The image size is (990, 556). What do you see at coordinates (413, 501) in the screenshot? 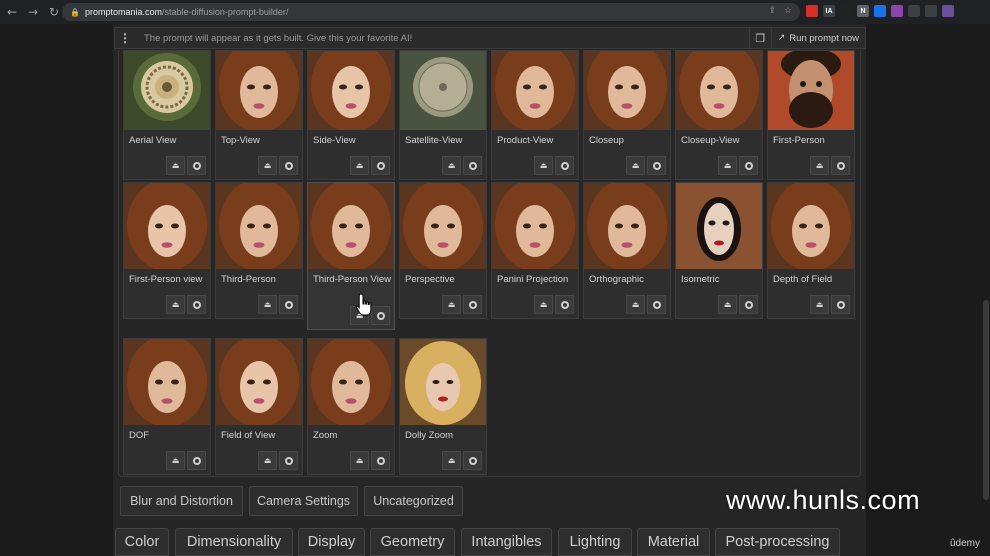
I see `category-button: Uncategorized` at bounding box center [413, 501].